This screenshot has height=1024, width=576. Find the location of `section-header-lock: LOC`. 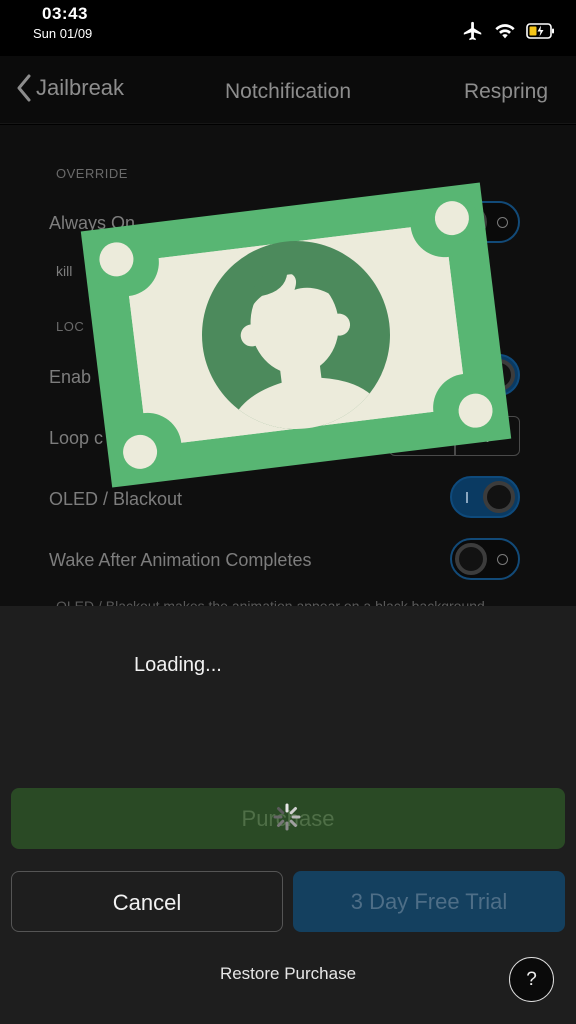

section-header-lock: LOC is located at coordinates (70, 326).